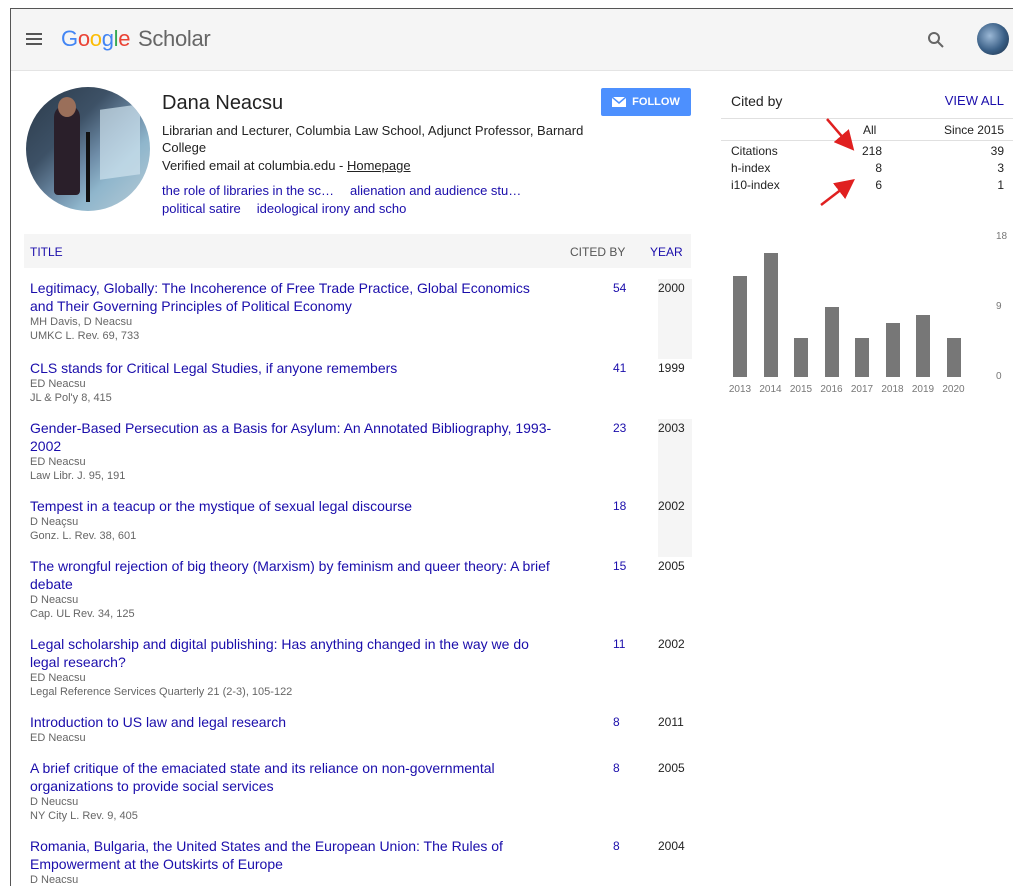  What do you see at coordinates (675, 319) in the screenshot?
I see `article-year: 2000` at bounding box center [675, 319].